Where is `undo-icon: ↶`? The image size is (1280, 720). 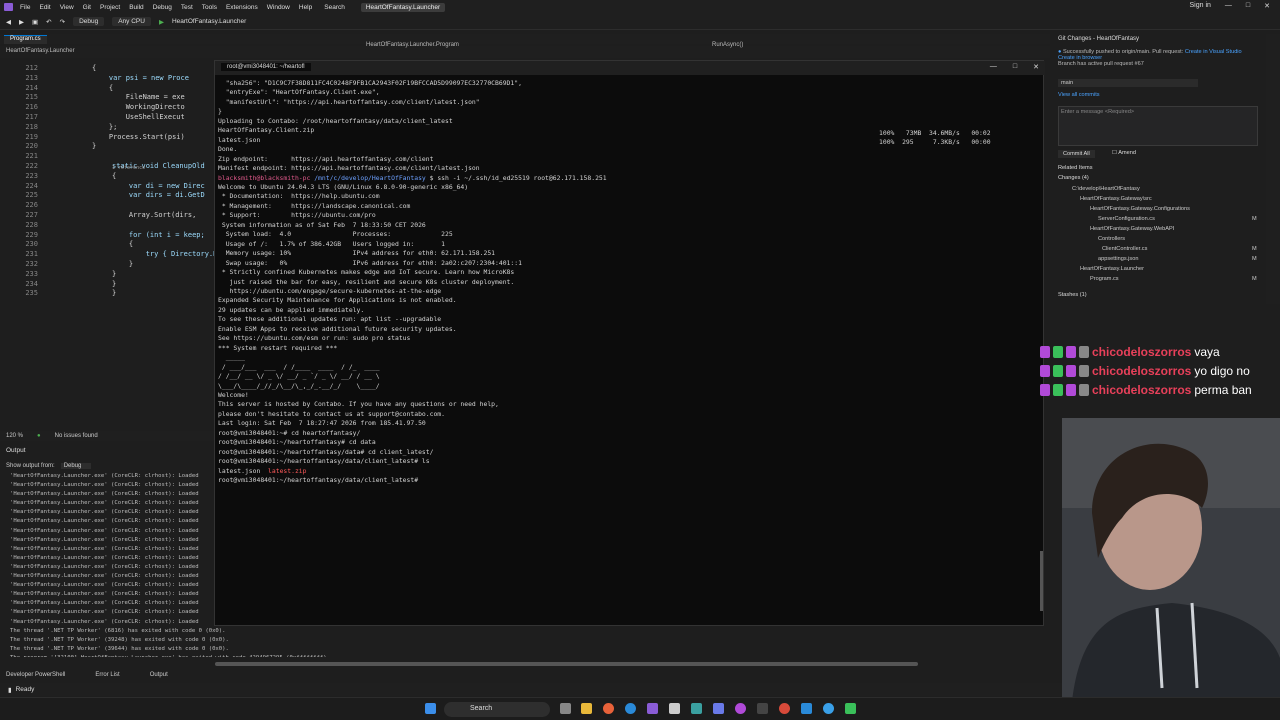
undo-icon: ↶ is located at coordinates (48, 22).